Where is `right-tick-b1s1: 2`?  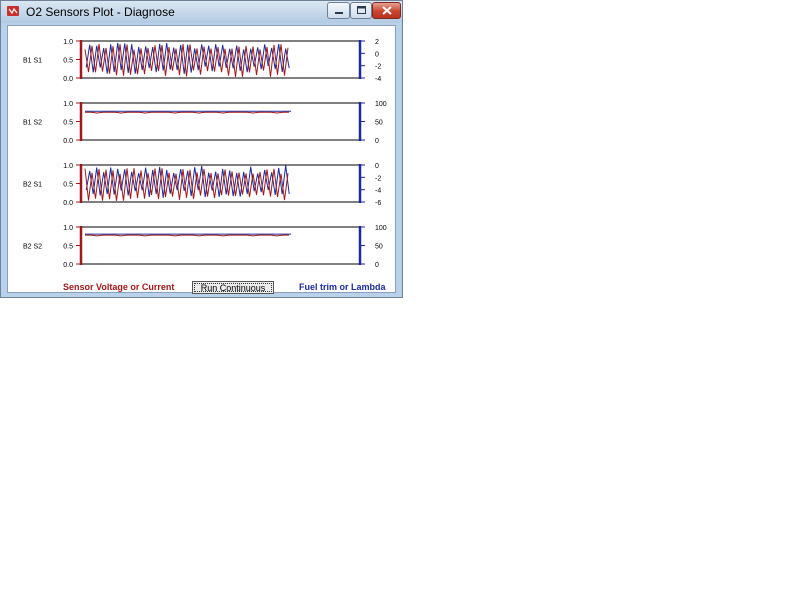 right-tick-b1s1: 2 is located at coordinates (377, 42).